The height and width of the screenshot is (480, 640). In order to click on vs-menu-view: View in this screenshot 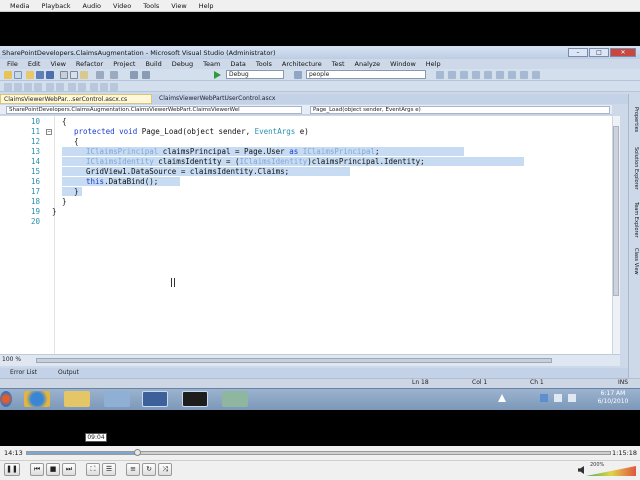, I will do `click(57, 64)`.